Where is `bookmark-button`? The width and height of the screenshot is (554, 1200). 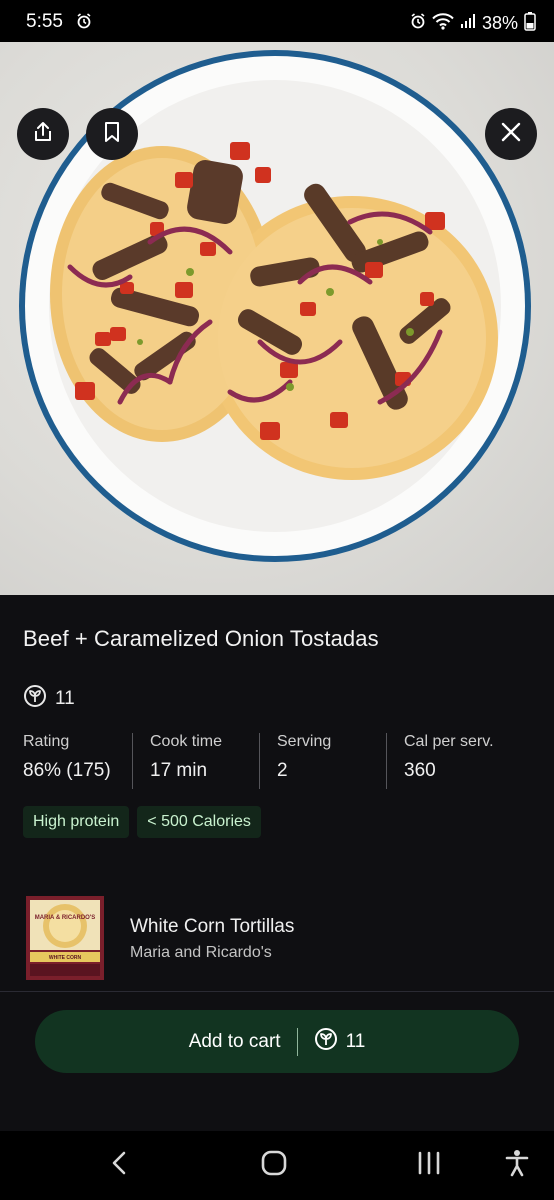
bookmark-button is located at coordinates (112, 134).